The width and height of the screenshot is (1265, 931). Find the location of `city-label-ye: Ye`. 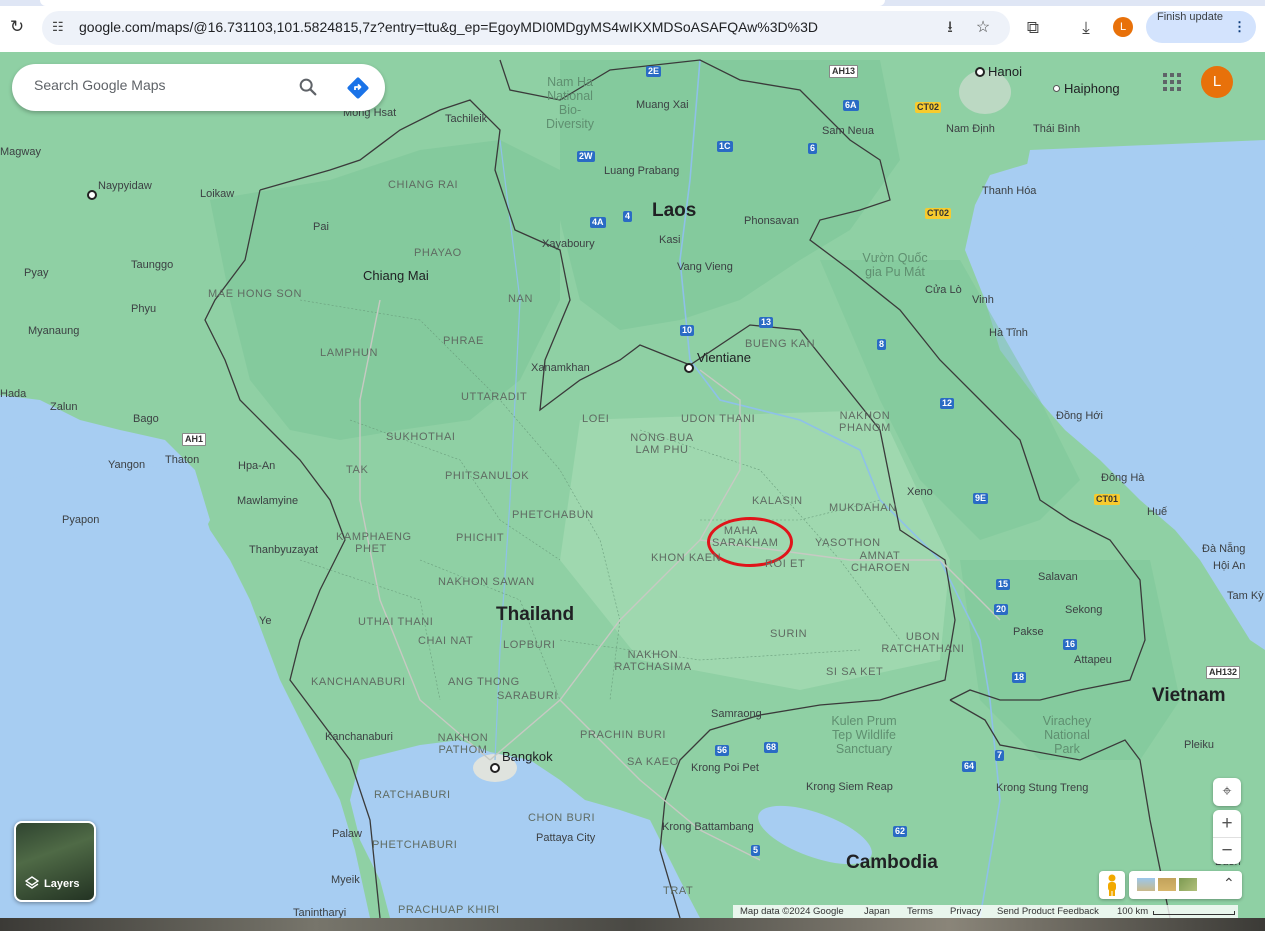

city-label-ye: Ye is located at coordinates (265, 621).